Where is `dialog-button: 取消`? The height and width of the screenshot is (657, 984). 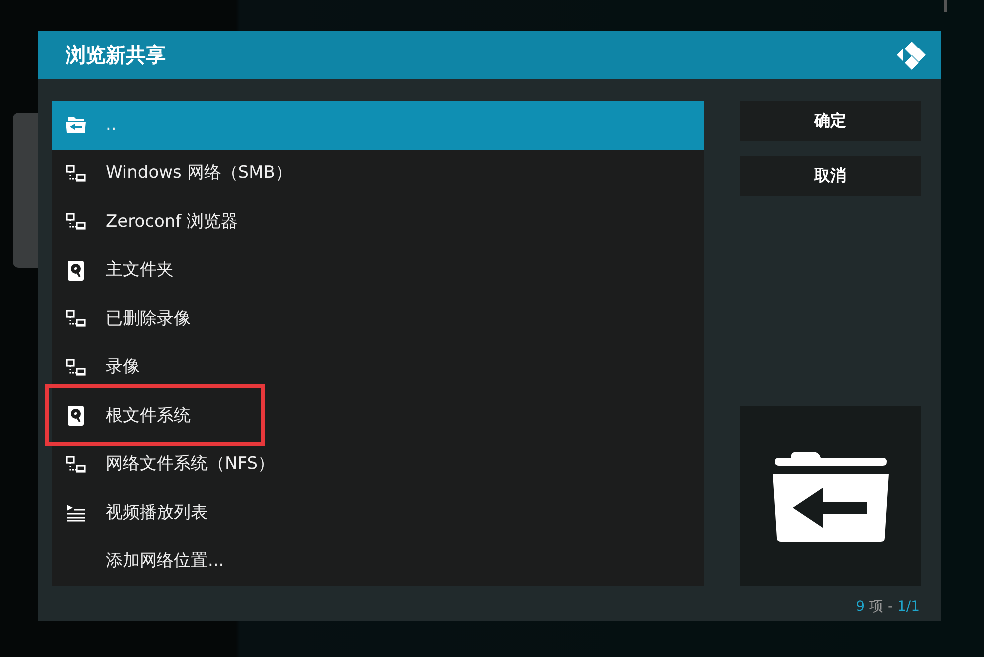
dialog-button: 取消 is located at coordinates (830, 176).